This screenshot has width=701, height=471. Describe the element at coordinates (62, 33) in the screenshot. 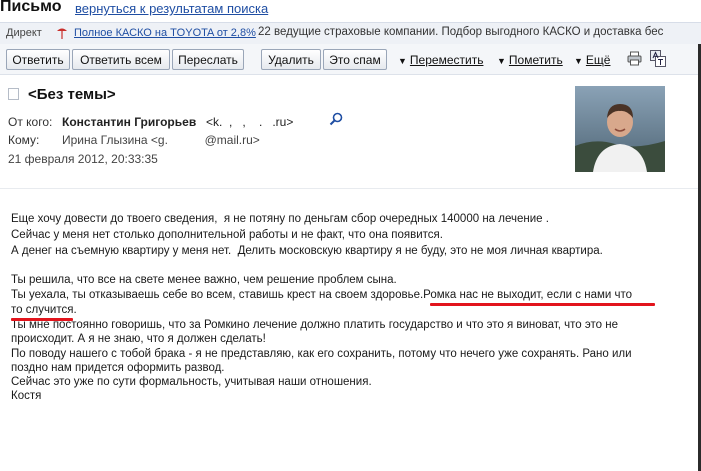

I see `direct-ad-icon` at that location.